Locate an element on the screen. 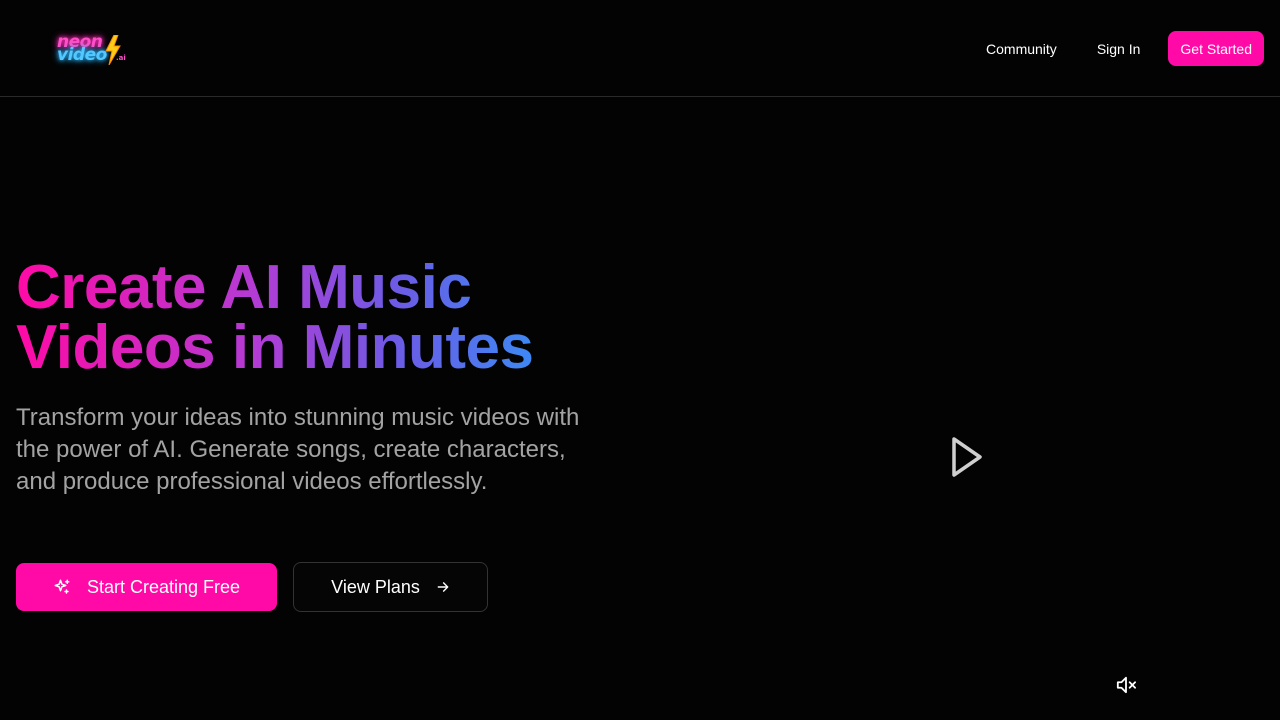 The image size is (1280, 720). start-creating-free-label: Start Creating Free is located at coordinates (163, 586).